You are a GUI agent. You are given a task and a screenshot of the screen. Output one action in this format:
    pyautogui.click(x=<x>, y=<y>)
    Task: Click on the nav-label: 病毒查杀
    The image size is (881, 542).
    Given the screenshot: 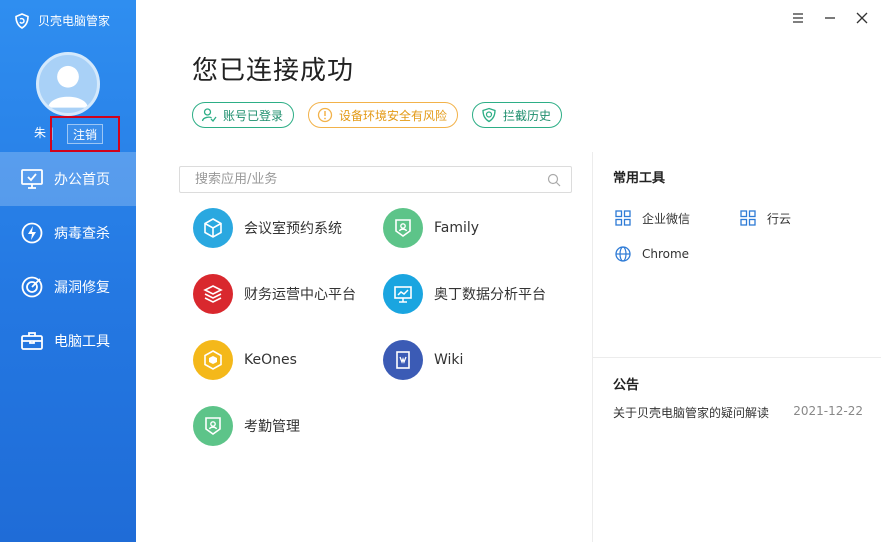 What is the action you would take?
    pyautogui.click(x=82, y=234)
    